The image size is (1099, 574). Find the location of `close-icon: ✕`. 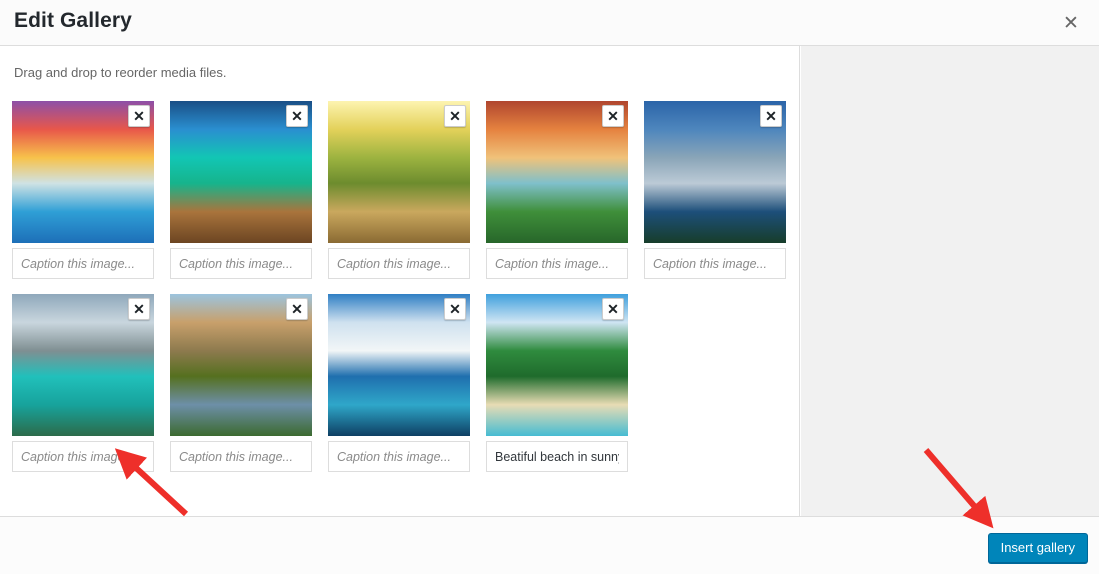

close-icon: ✕ is located at coordinates (1071, 23).